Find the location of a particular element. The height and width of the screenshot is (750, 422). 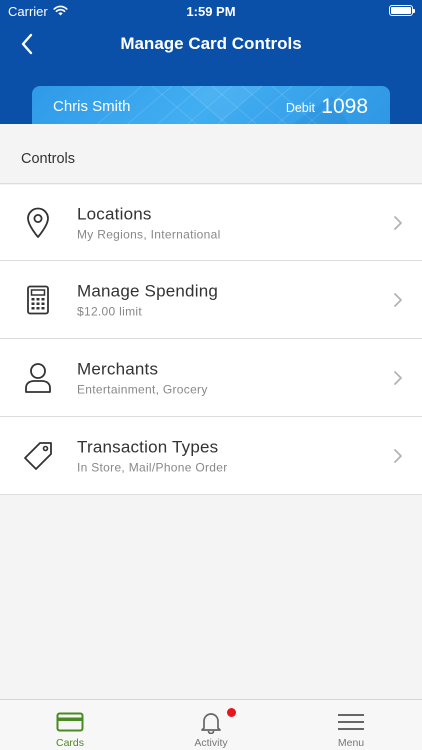

control-detail: Entertainment, Grocery is located at coordinates (142, 389).